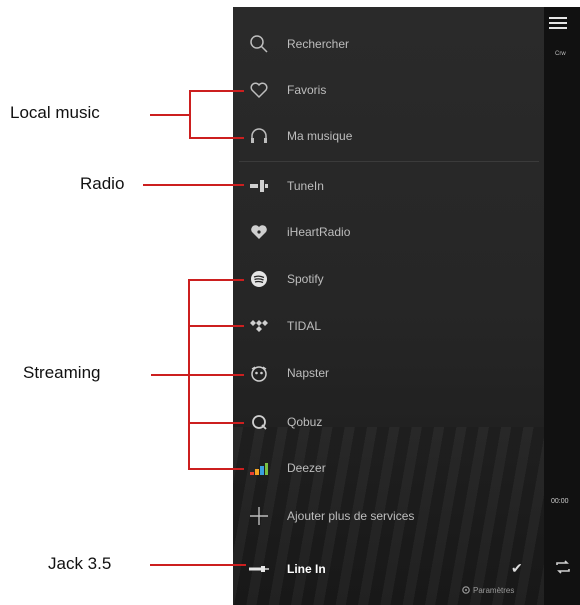 Image resolution: width=580 pixels, height=605 pixels. Describe the element at coordinates (62, 372) in the screenshot. I see `annotation-streaming: Streaming` at that location.